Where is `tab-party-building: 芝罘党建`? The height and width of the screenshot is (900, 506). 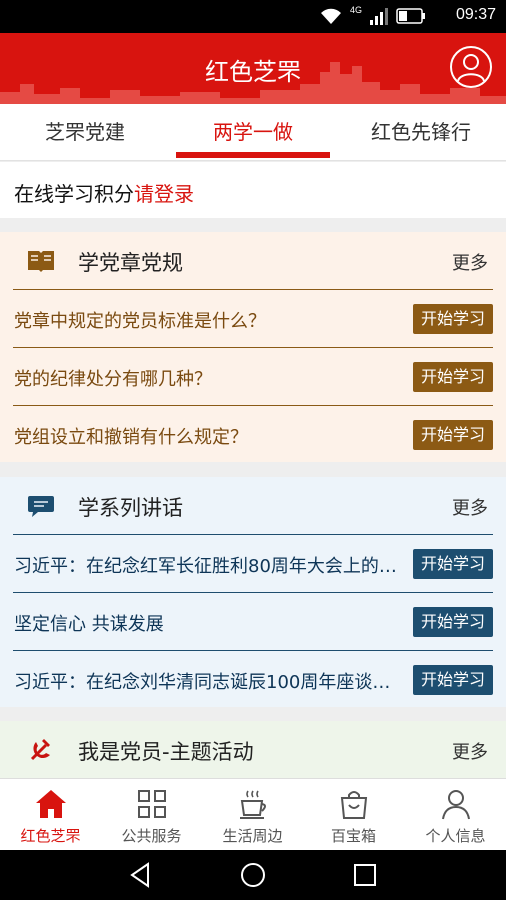 tab-party-building: 芝罘党建 is located at coordinates (85, 132).